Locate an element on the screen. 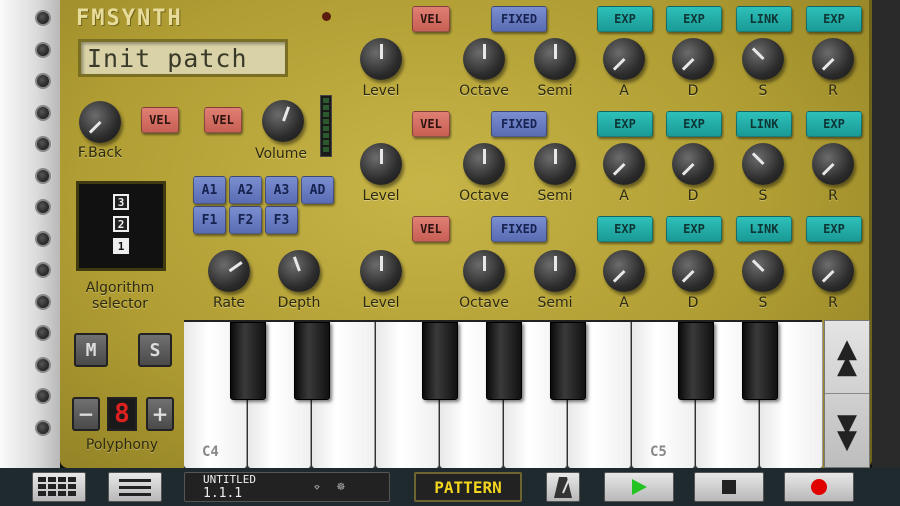  algorithm-f2-button: F2 is located at coordinates (245, 220).